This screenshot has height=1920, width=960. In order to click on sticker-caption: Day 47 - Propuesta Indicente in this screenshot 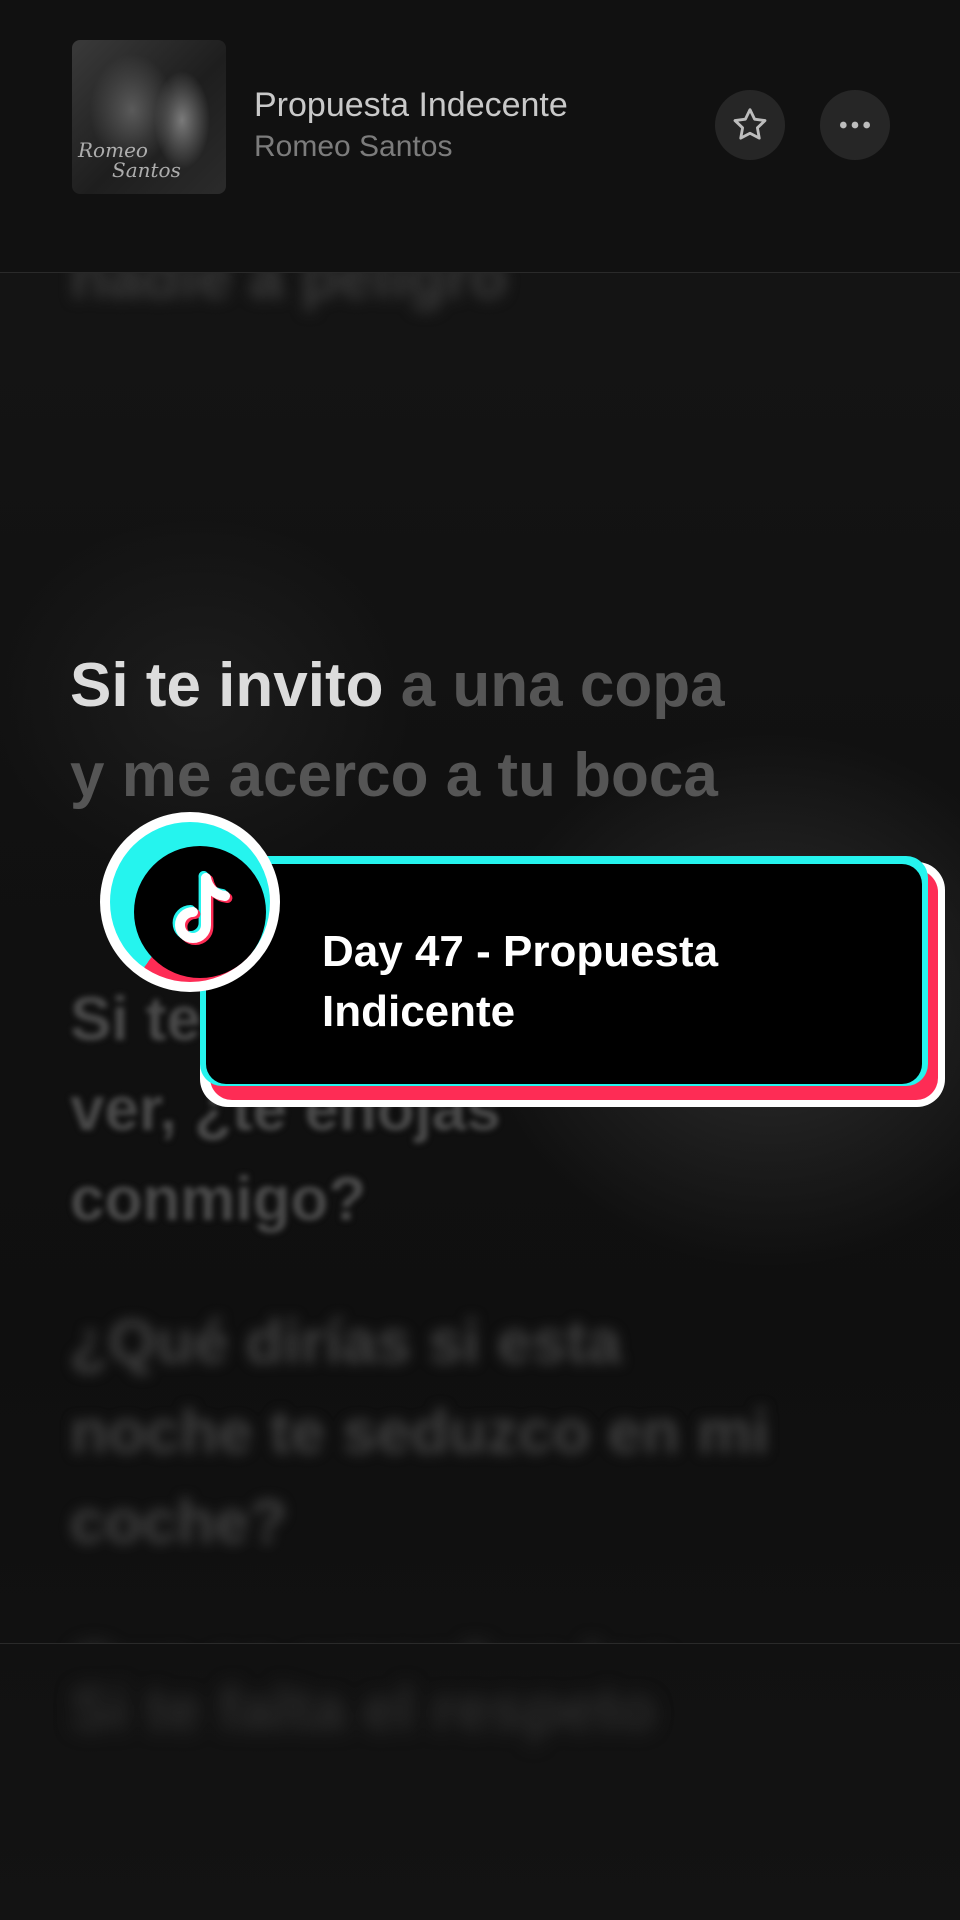, I will do `click(520, 981)`.